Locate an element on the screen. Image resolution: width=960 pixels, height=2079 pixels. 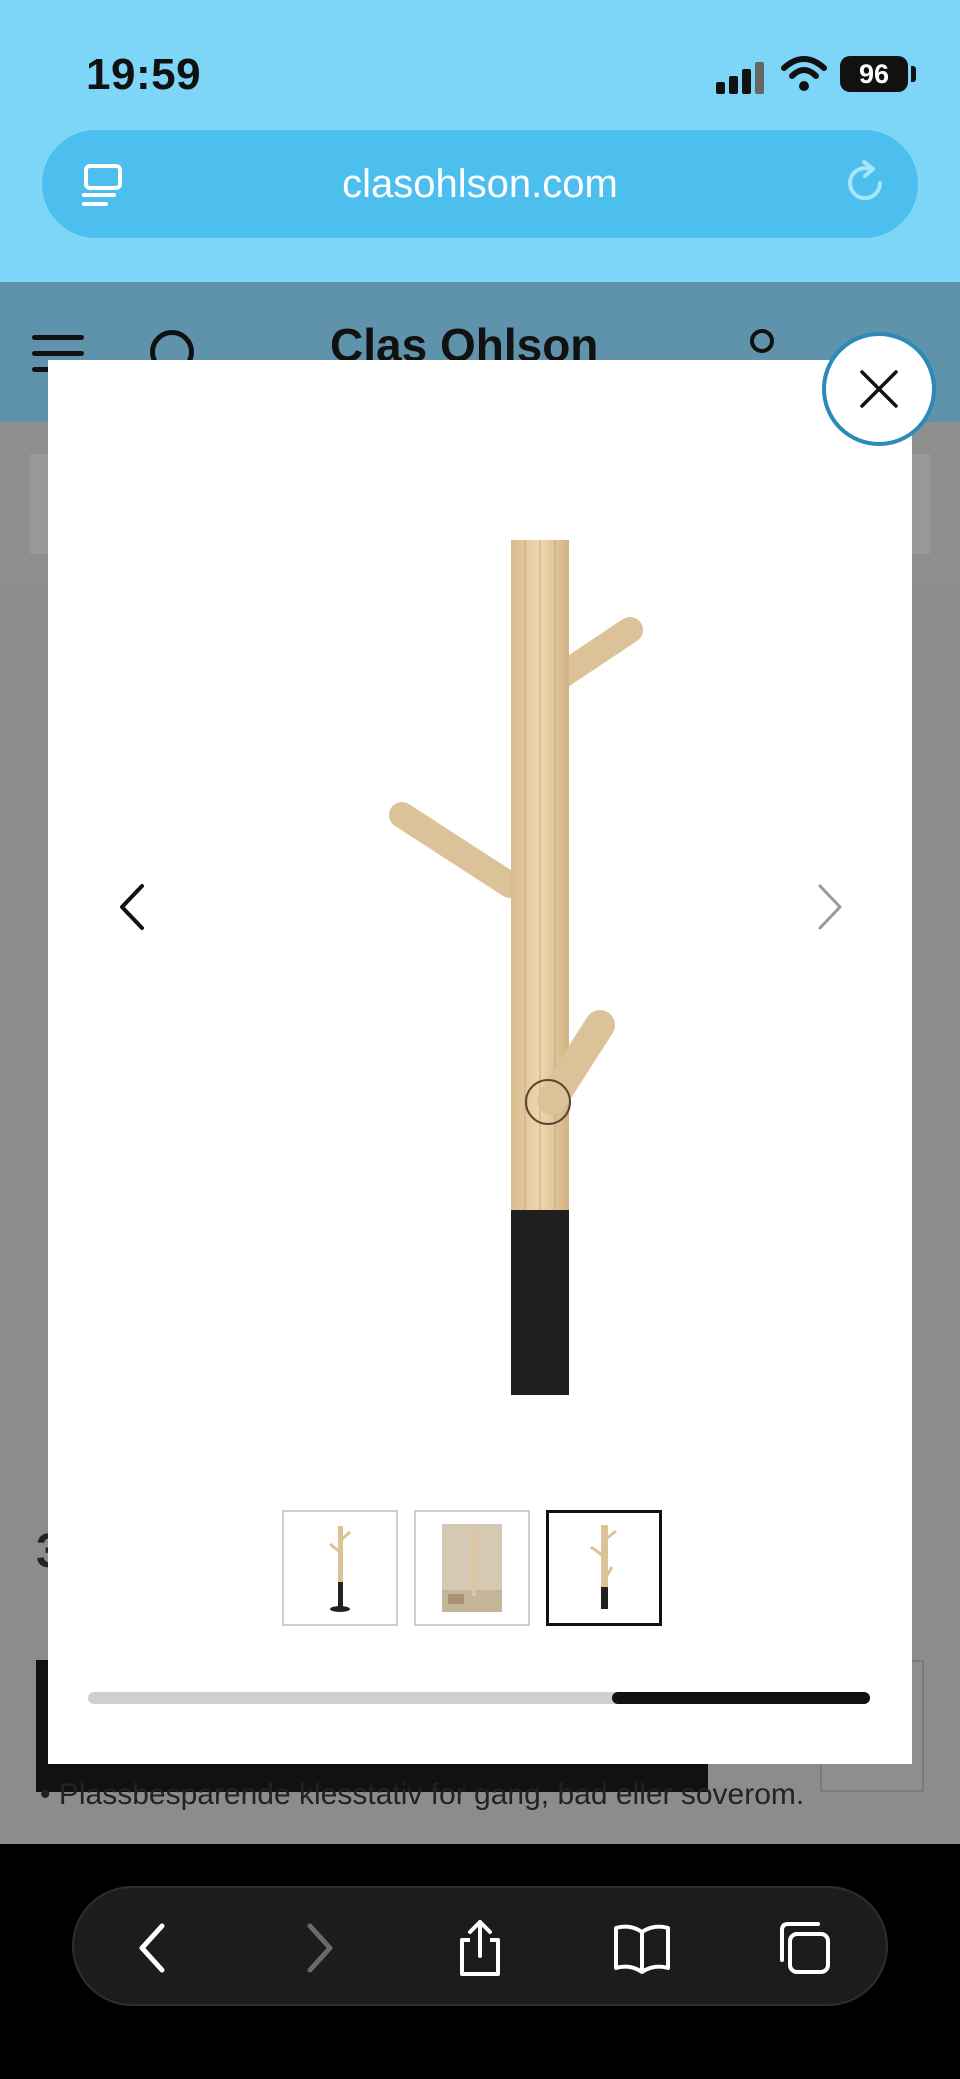
battery-tip is located at coordinates (913, 74).